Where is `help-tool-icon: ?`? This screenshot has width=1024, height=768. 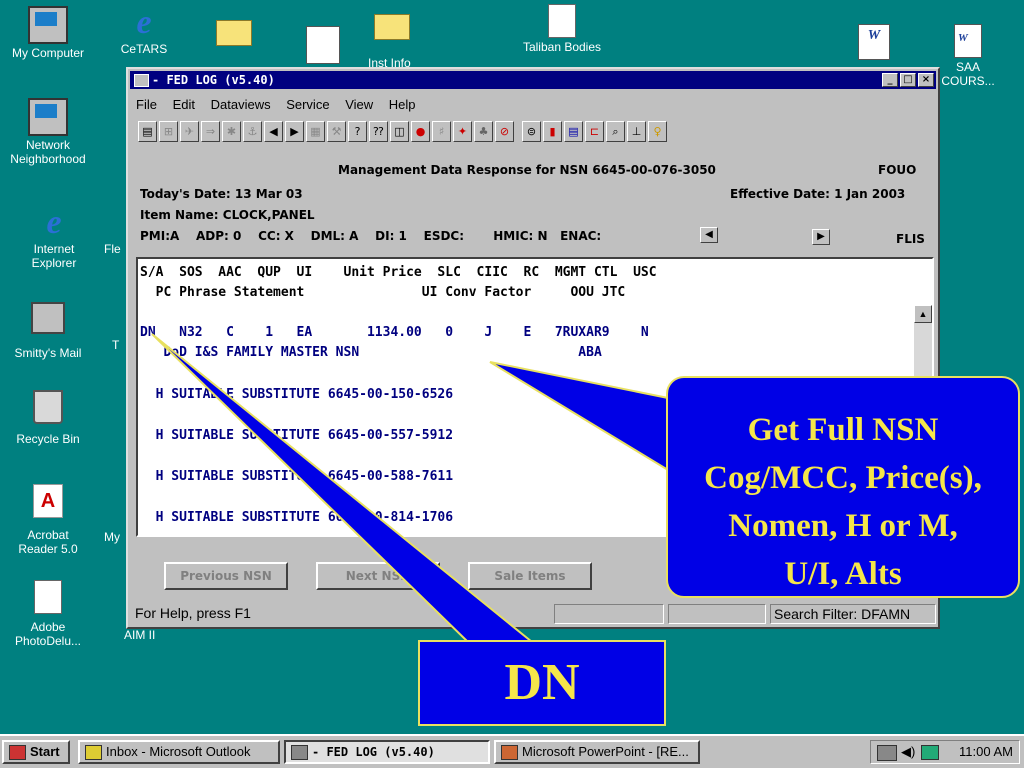
help-tool-icon: ? is located at coordinates (357, 131).